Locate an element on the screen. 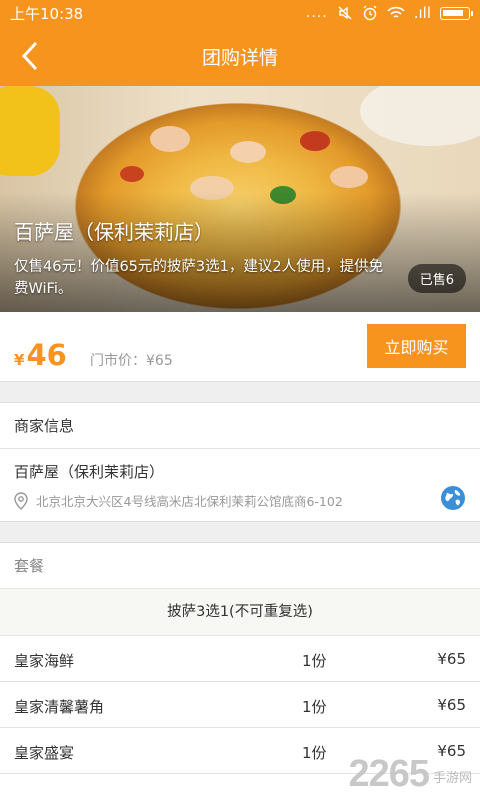  watermark-sub: 手游网 is located at coordinates (452, 778).